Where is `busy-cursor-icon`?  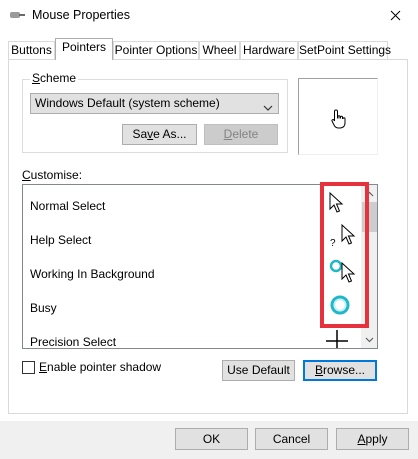 busy-cursor-icon is located at coordinates (340, 306).